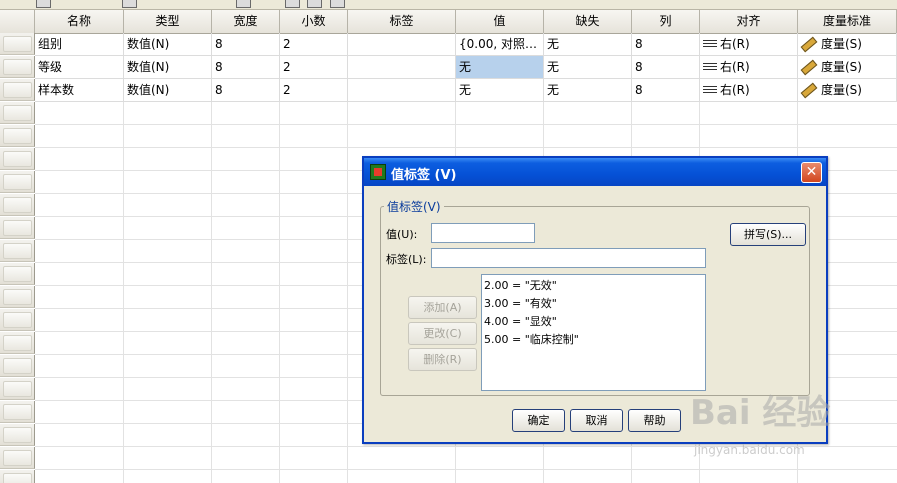 Image resolution: width=897 pixels, height=483 pixels. What do you see at coordinates (594, 286) in the screenshot?
I see `list-item: 2.00 = "无效"` at bounding box center [594, 286].